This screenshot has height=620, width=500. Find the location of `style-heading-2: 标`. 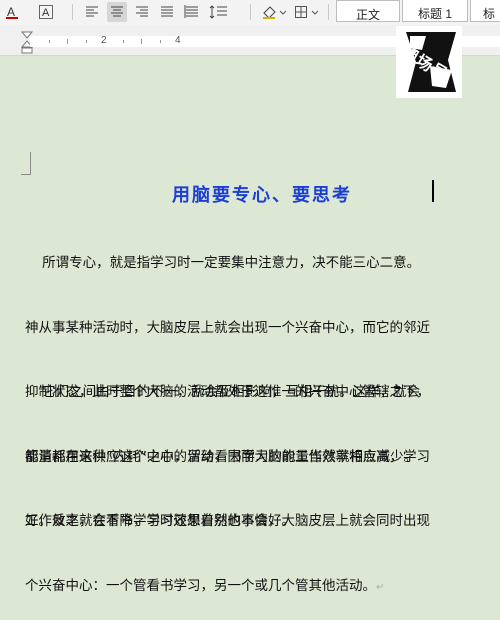

style-heading-2: 标 is located at coordinates (485, 11).